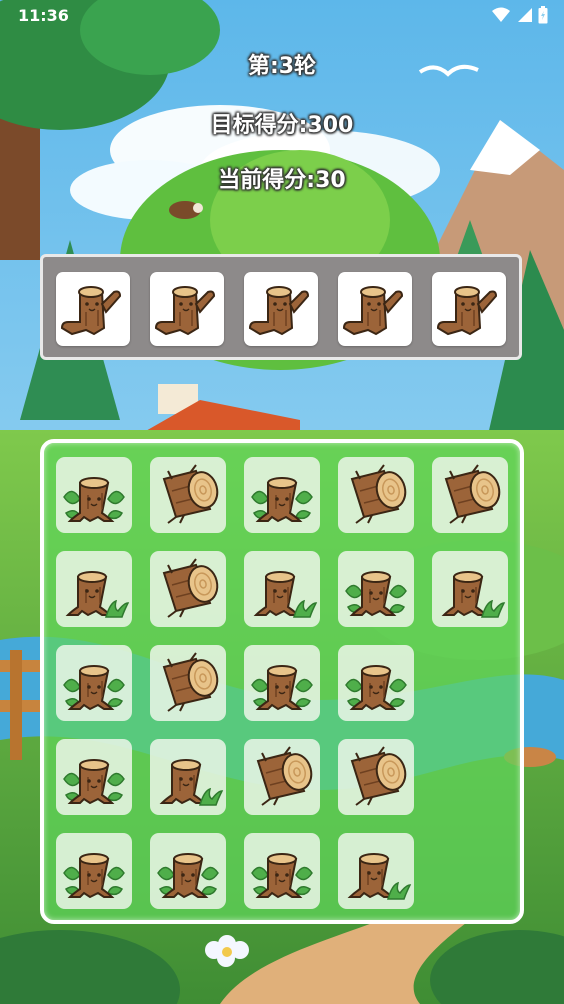  What do you see at coordinates (282, 16) in the screenshot?
I see `status-bar: 11:36` at bounding box center [282, 16].